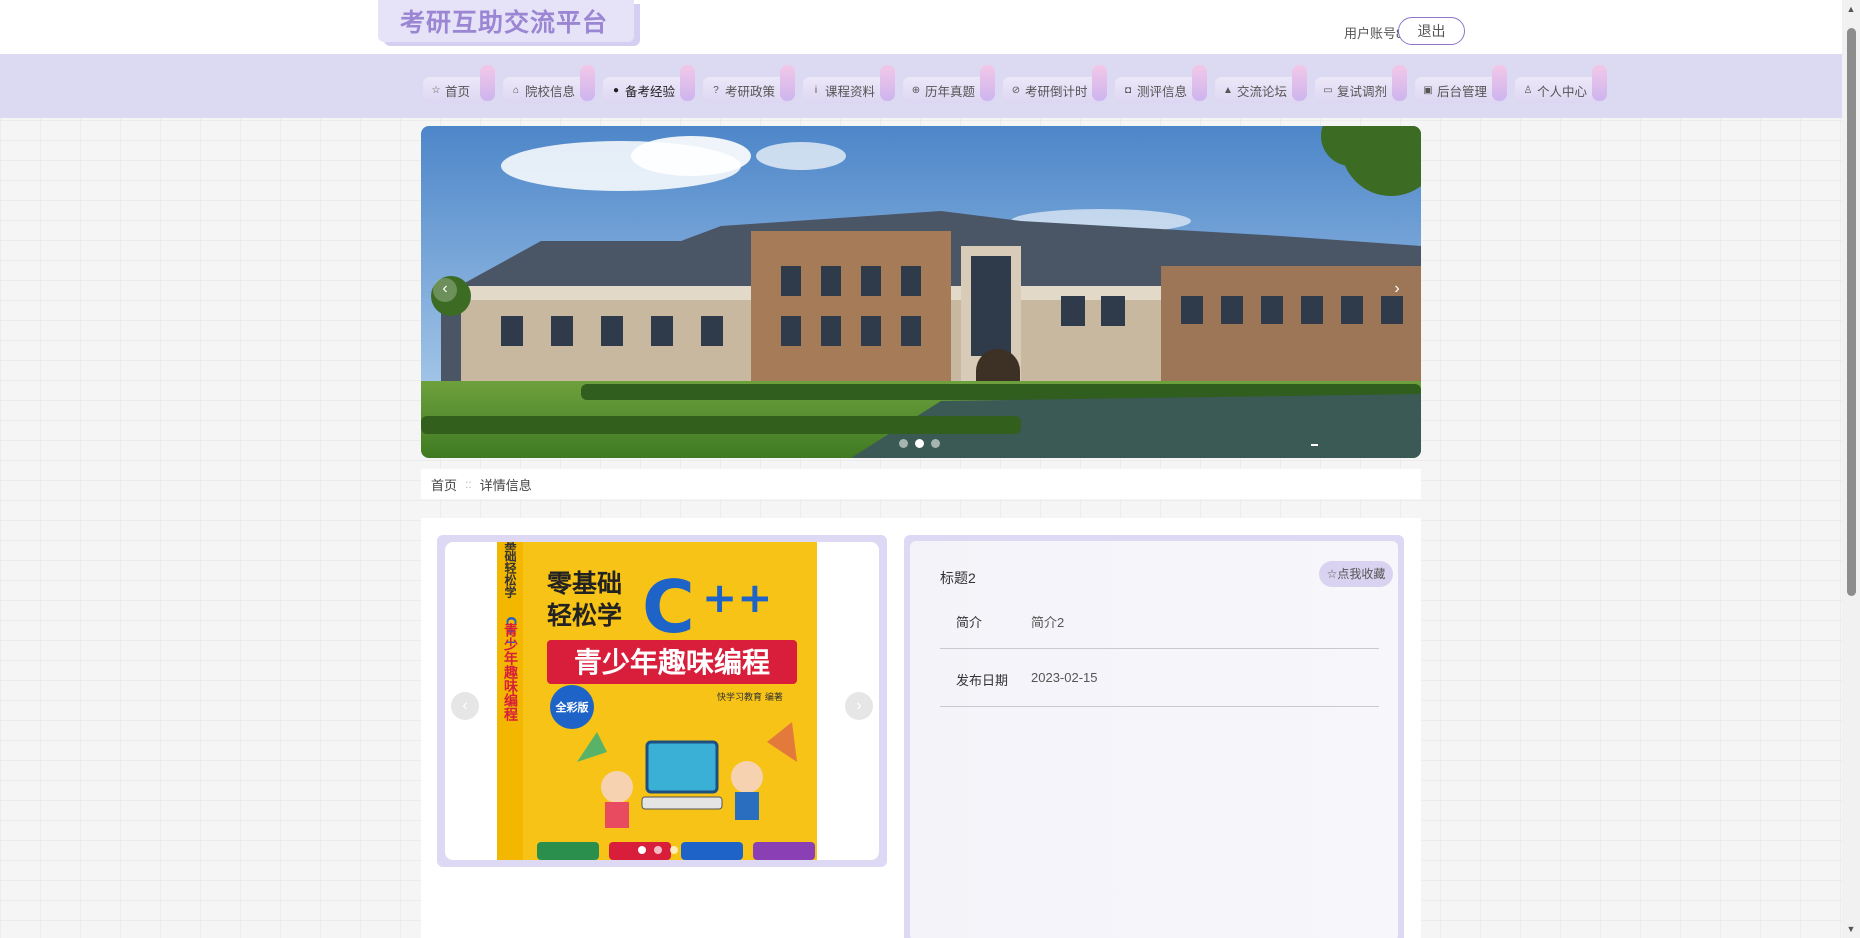  I want to click on nav-item-schools: ⌂ 院校信息, so click(549, 84).